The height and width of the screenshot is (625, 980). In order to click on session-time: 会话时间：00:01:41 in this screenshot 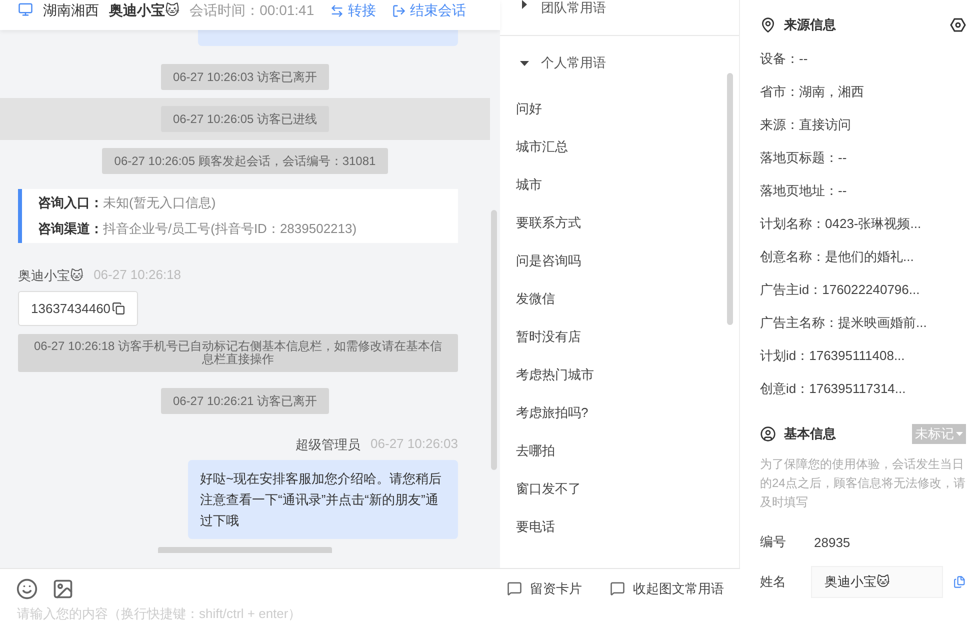, I will do `click(252, 10)`.